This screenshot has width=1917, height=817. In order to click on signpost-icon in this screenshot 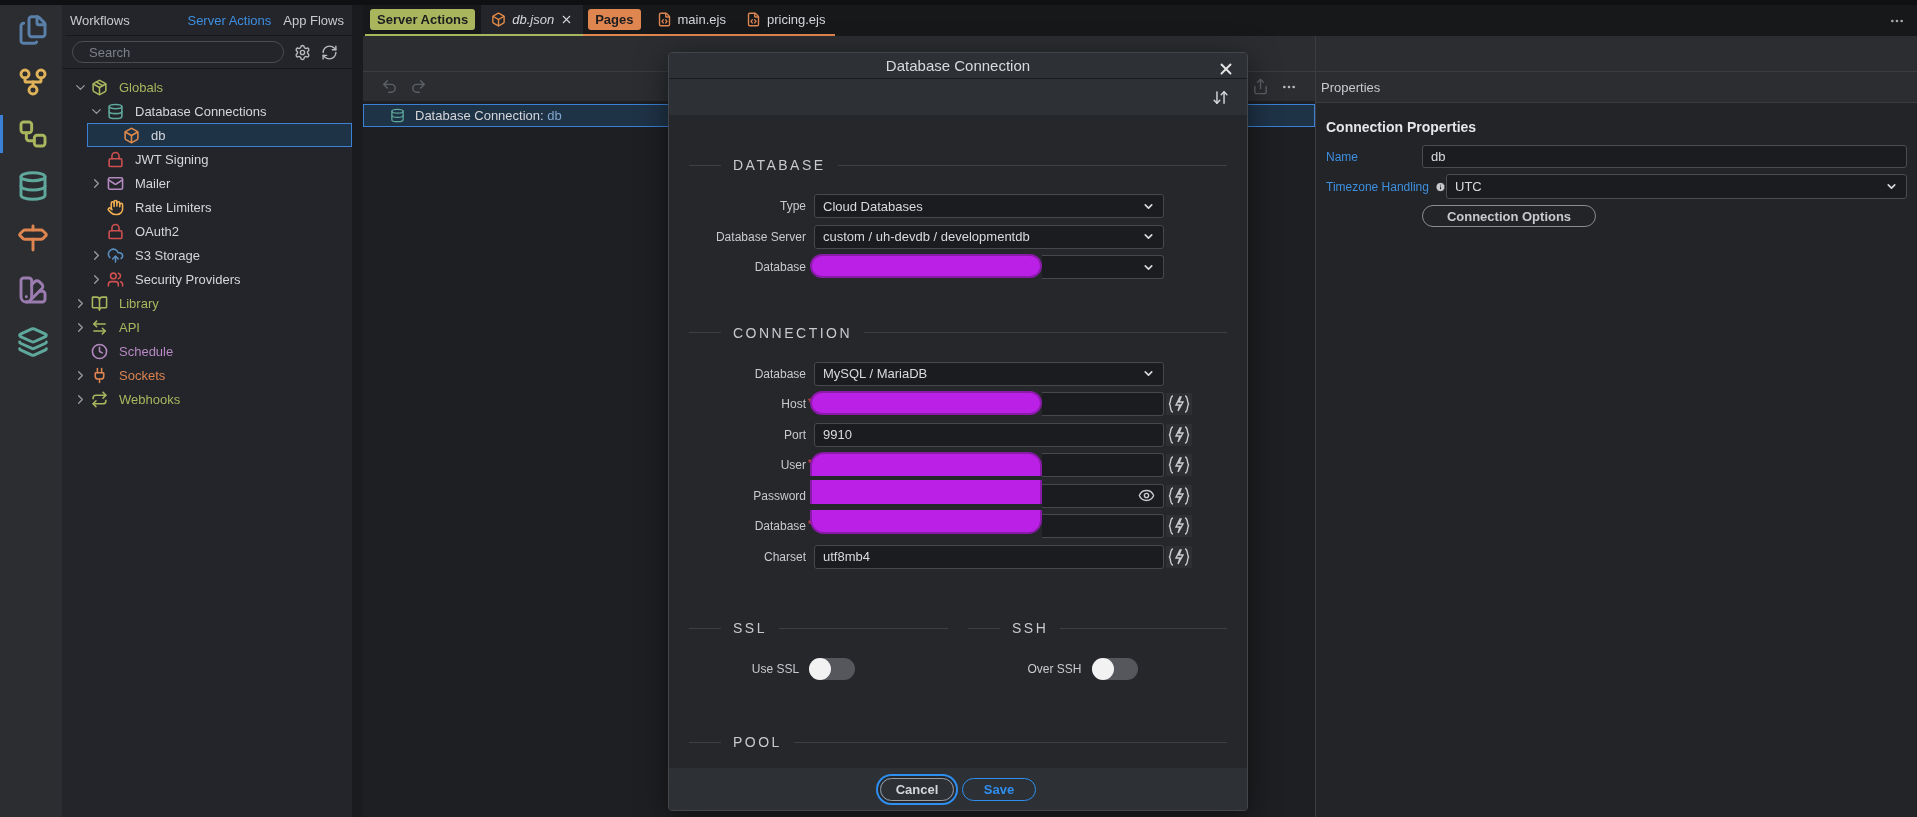, I will do `click(32, 238)`.